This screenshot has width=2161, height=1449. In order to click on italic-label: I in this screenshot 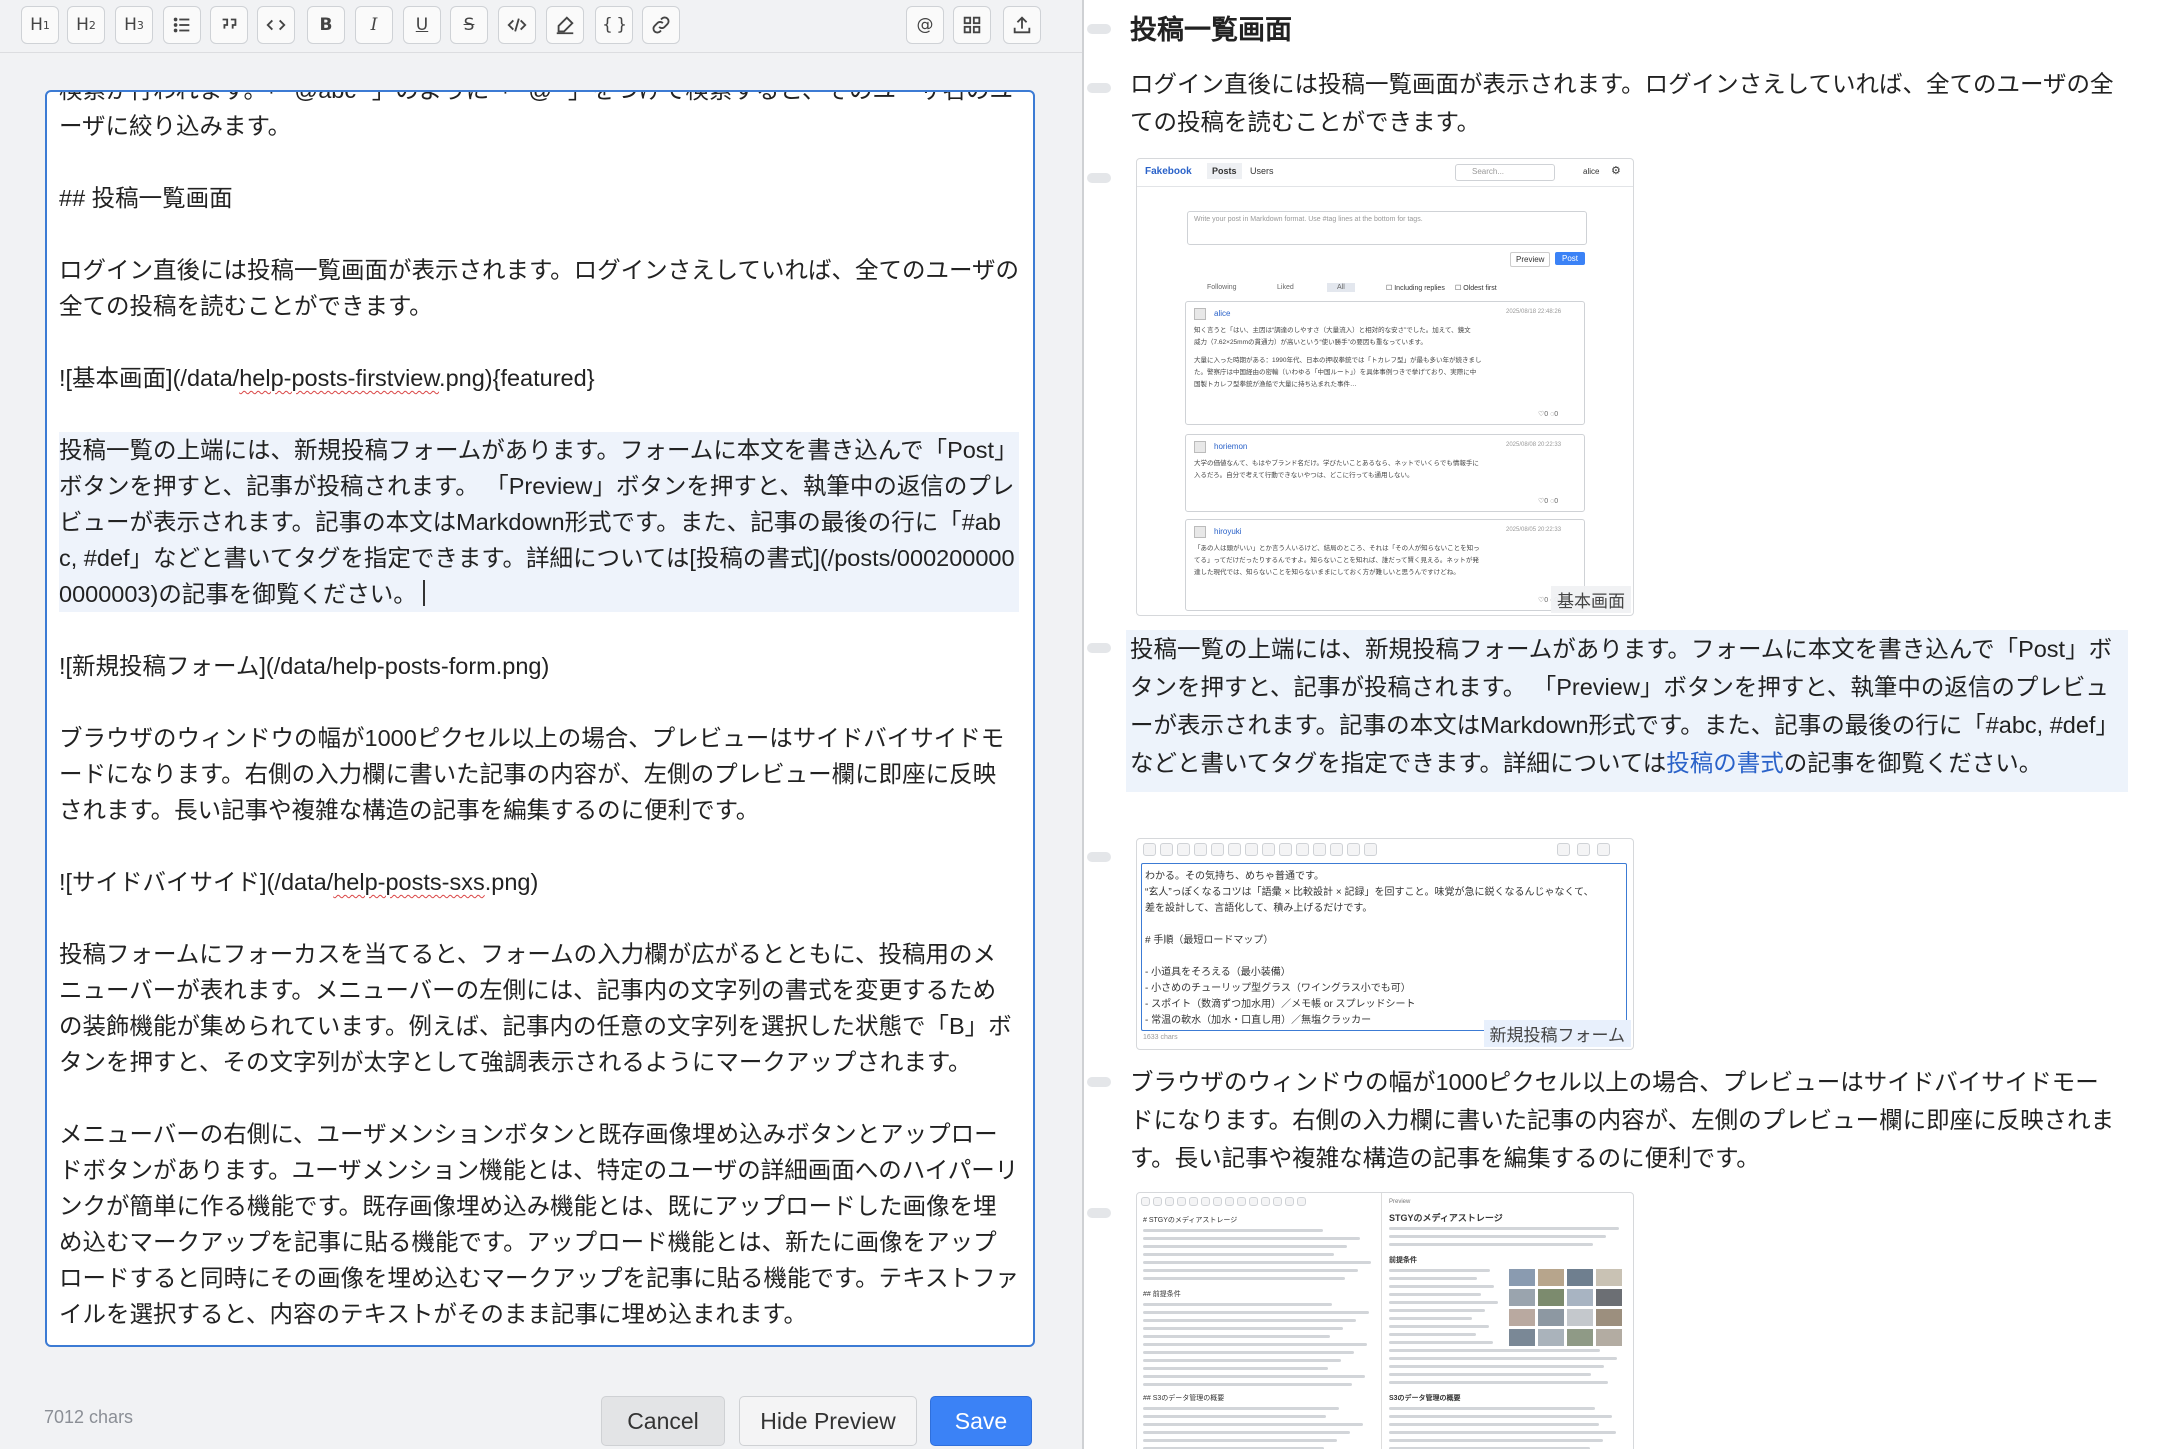, I will do `click(374, 25)`.